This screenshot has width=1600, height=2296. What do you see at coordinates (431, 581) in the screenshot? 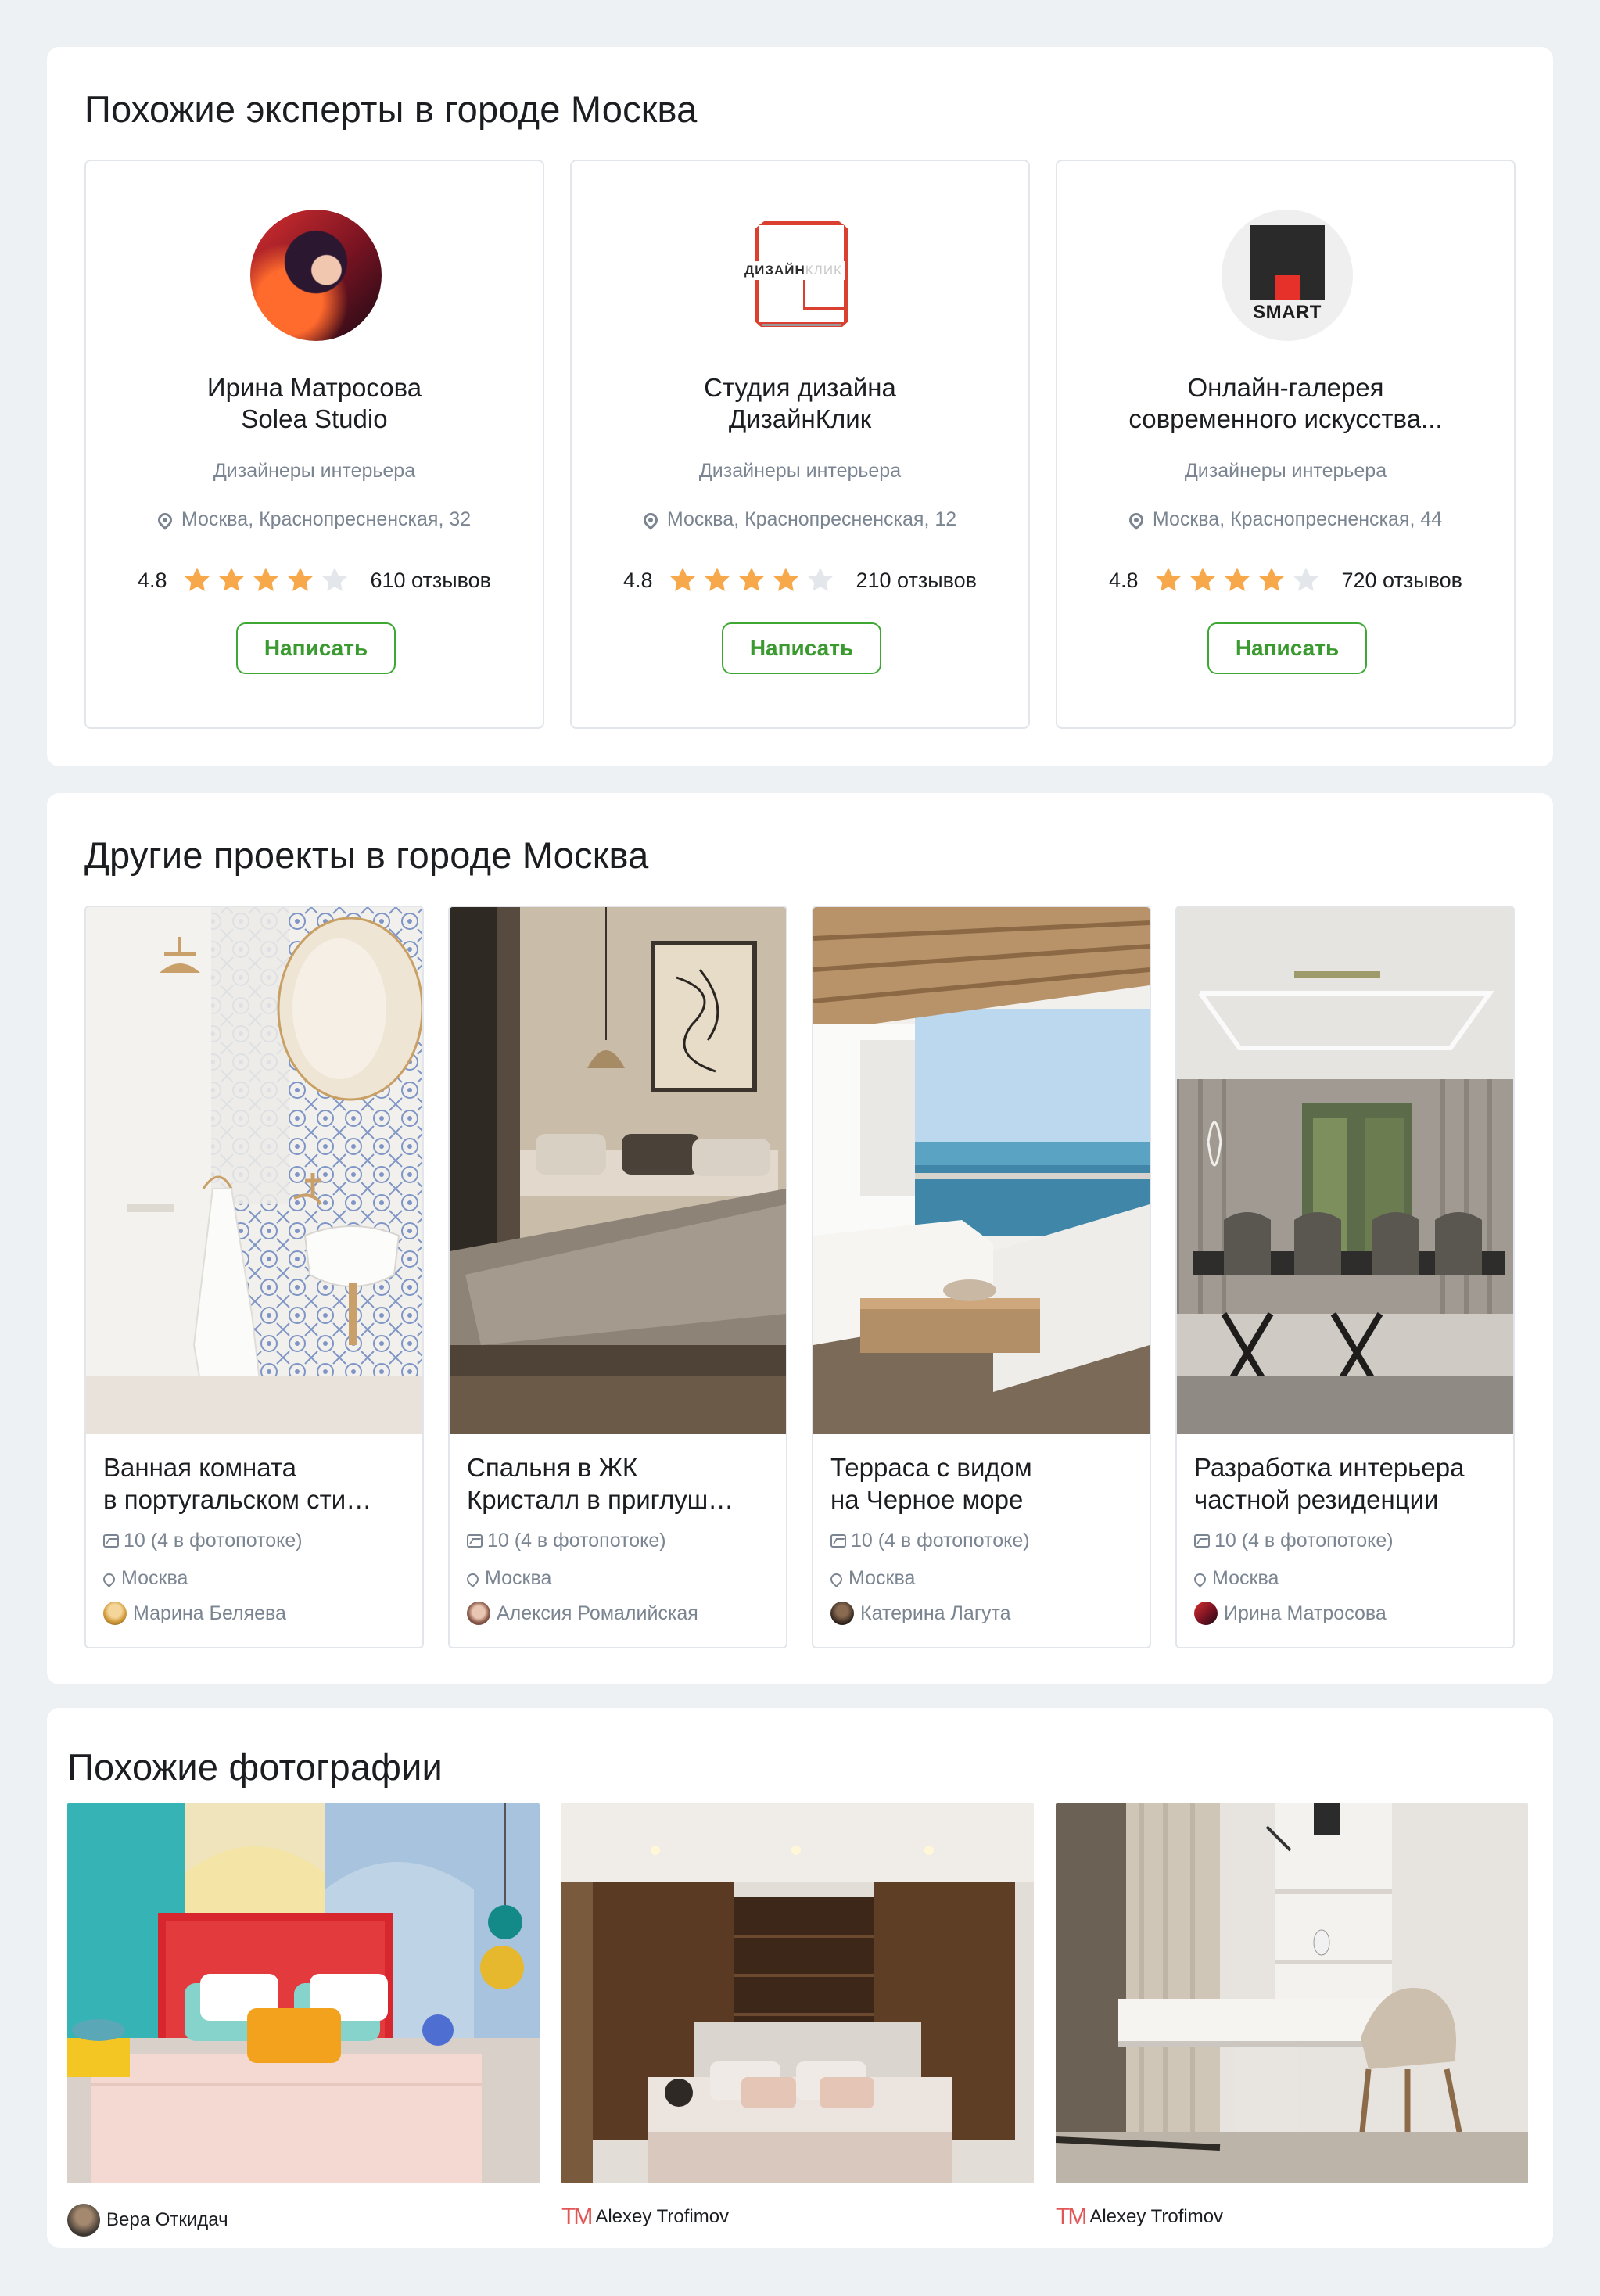
I see `reviews-count: 610 отзывов` at bounding box center [431, 581].